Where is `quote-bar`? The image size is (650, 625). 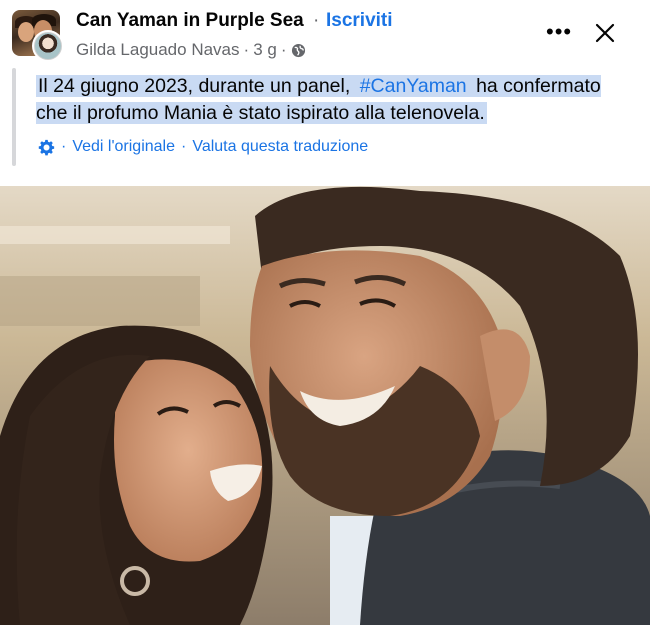 quote-bar is located at coordinates (14, 117).